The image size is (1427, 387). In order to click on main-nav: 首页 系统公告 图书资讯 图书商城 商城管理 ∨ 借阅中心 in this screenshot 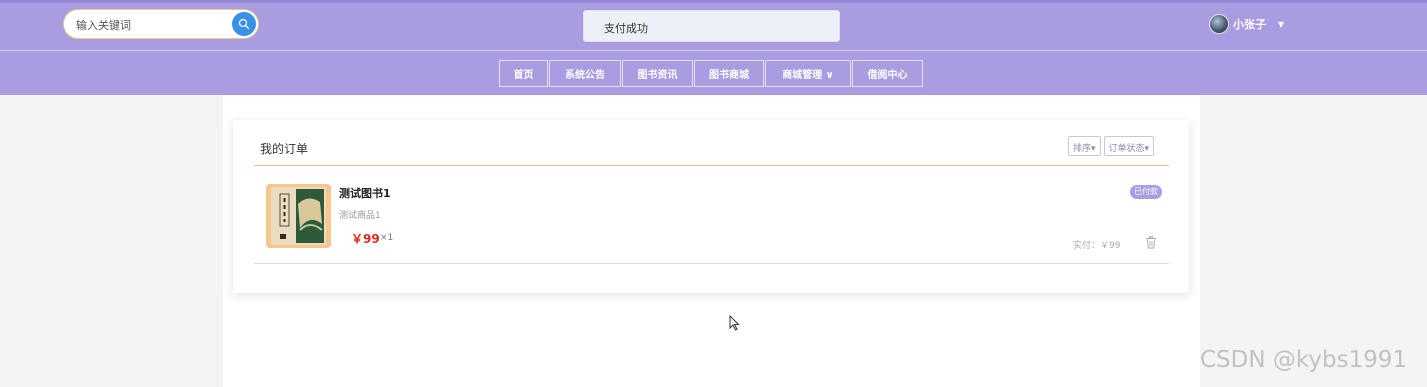, I will do `click(711, 73)`.